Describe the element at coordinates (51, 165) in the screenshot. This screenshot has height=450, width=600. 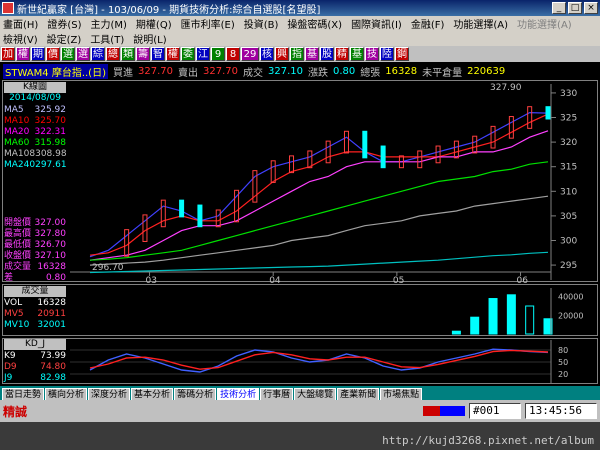
I see `legend-value: 297.61` at that location.